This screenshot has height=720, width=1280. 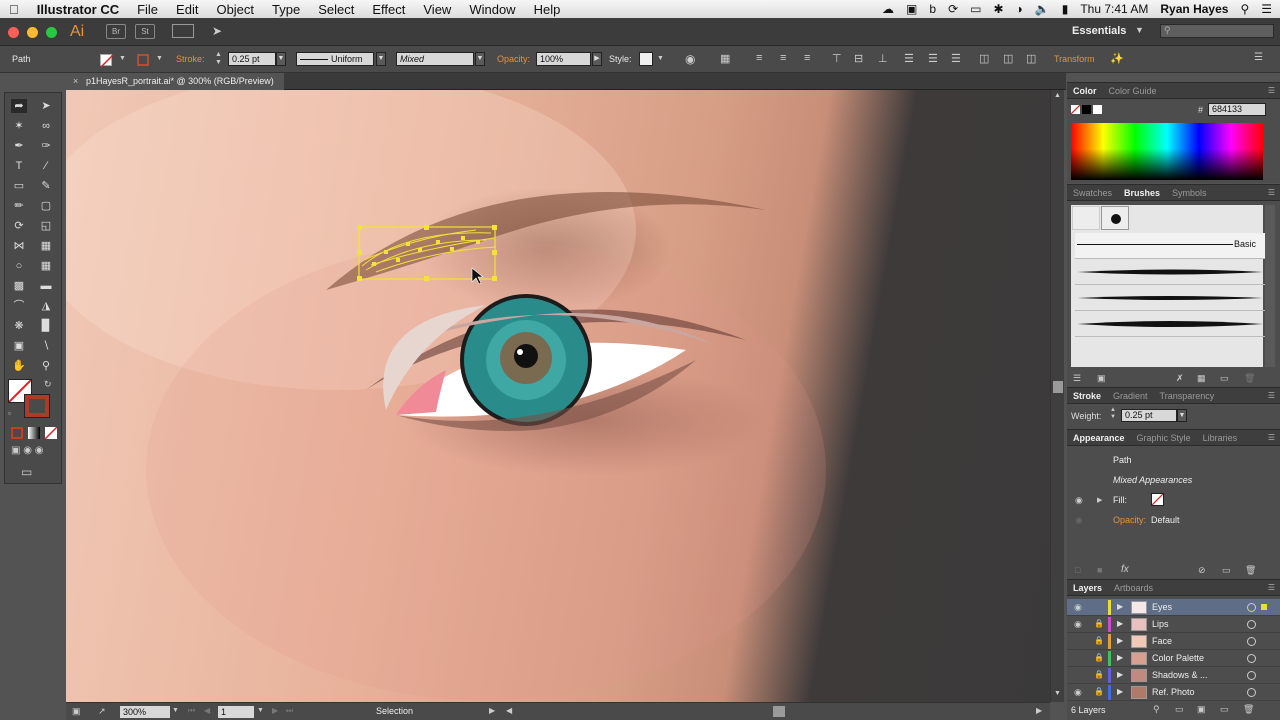 I want to click on style-dropdown-icon: ▼, so click(x=660, y=58).